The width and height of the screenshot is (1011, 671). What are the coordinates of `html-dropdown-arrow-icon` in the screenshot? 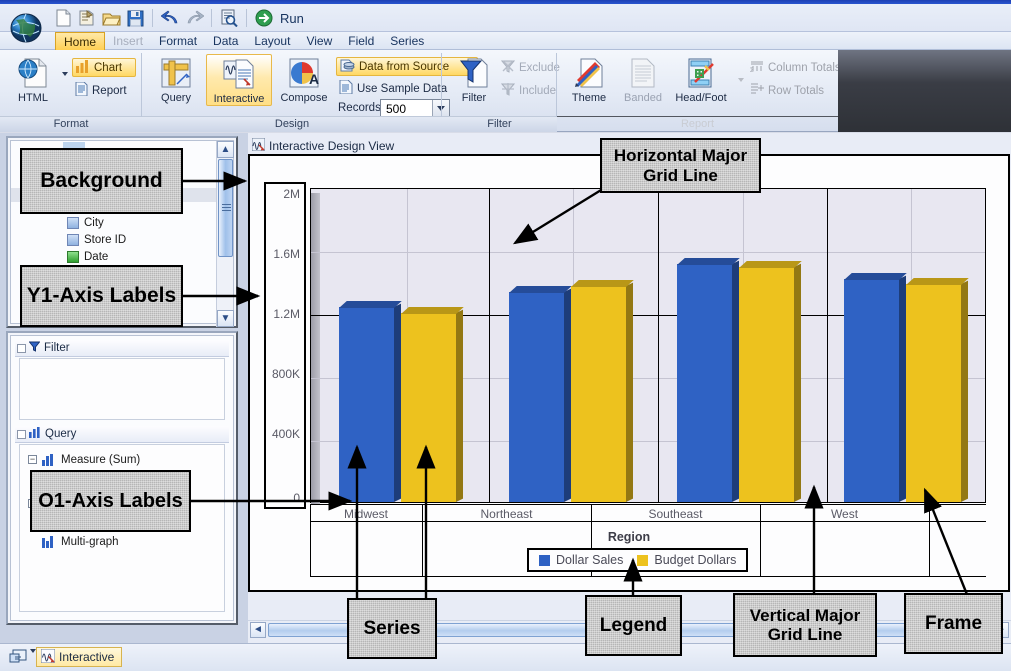 It's located at (65, 81).